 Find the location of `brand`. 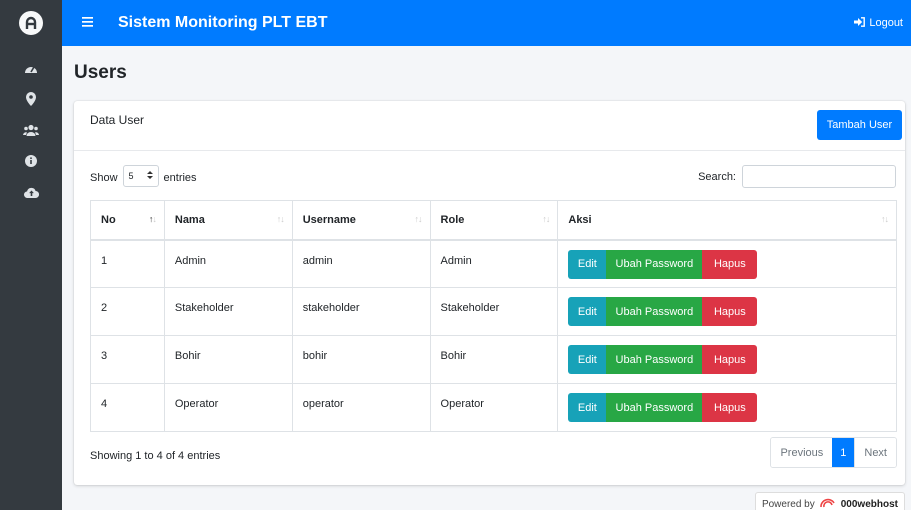

brand is located at coordinates (31, 23).